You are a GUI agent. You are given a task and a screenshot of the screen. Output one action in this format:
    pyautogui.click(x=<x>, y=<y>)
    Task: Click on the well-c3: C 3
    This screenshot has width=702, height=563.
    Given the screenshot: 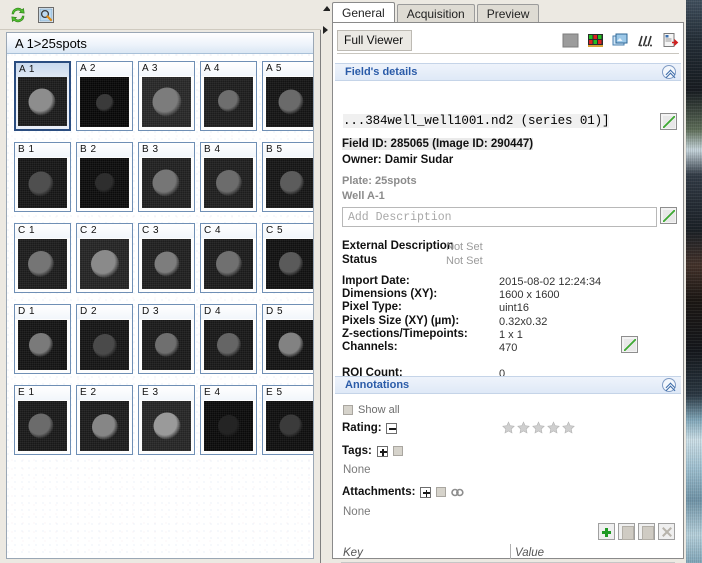 What is the action you would take?
    pyautogui.click(x=166, y=258)
    